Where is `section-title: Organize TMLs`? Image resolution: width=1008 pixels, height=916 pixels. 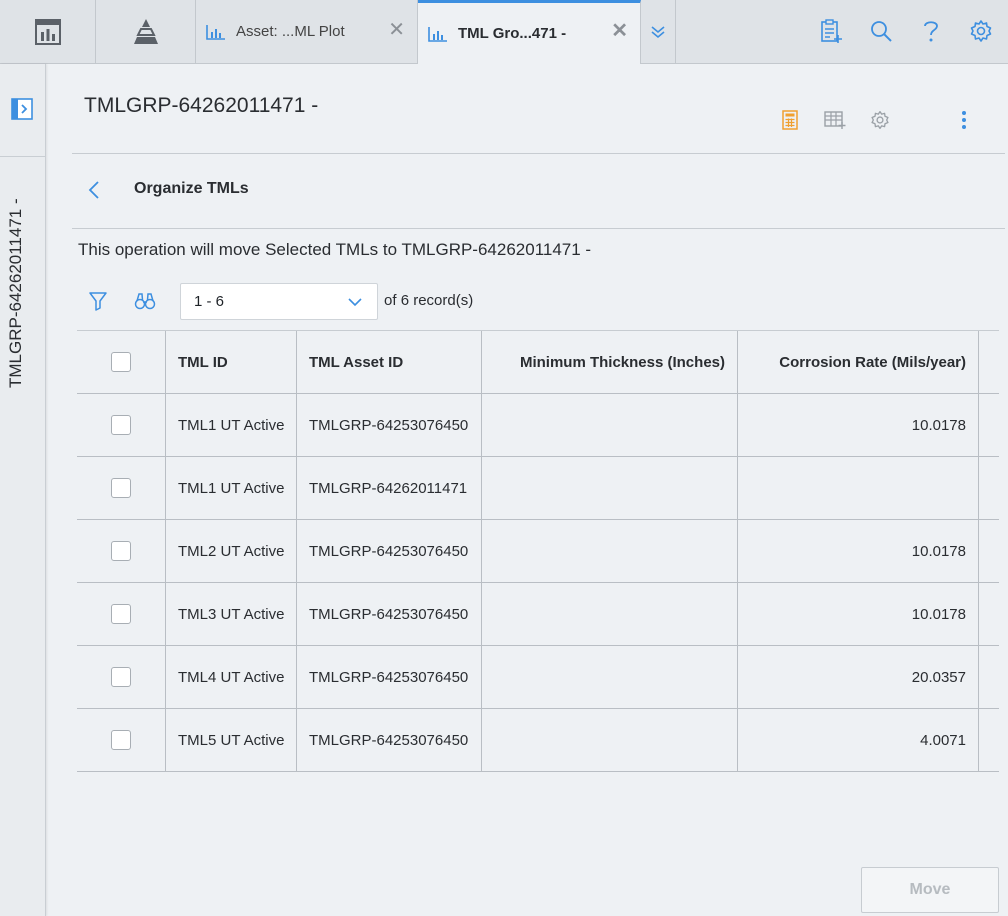 section-title: Organize TMLs is located at coordinates (191, 188).